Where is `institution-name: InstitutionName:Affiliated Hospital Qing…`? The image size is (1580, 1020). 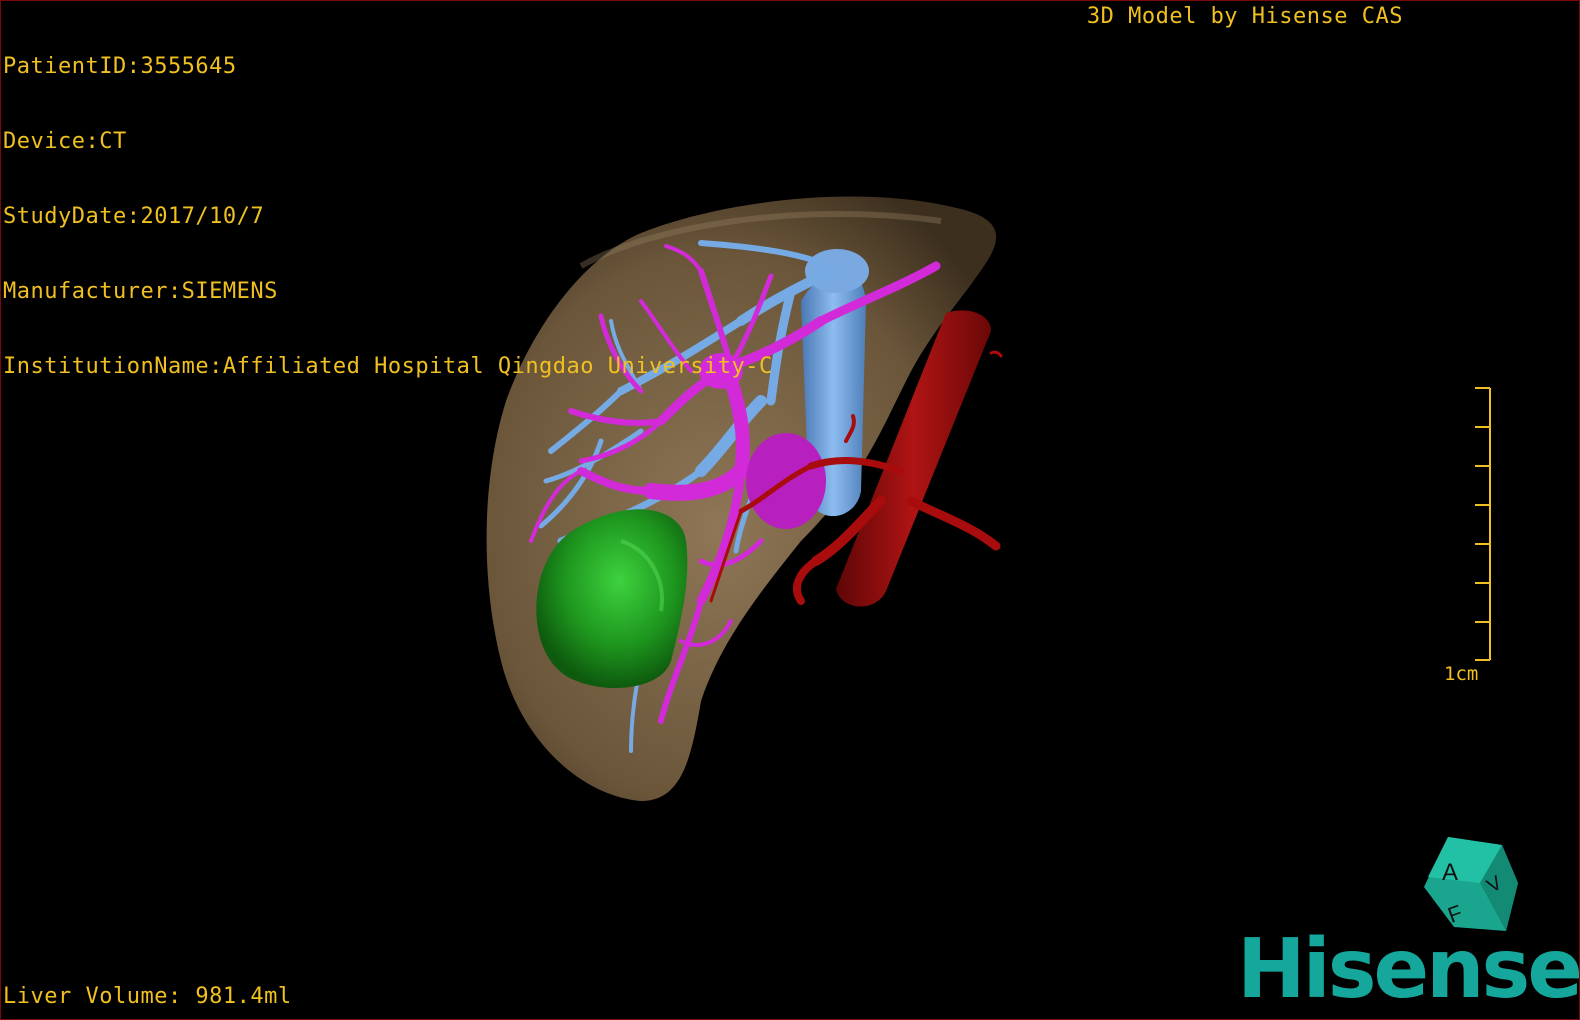
institution-name: InstitutionName:Affiliated Hospital Qing… is located at coordinates (388, 366).